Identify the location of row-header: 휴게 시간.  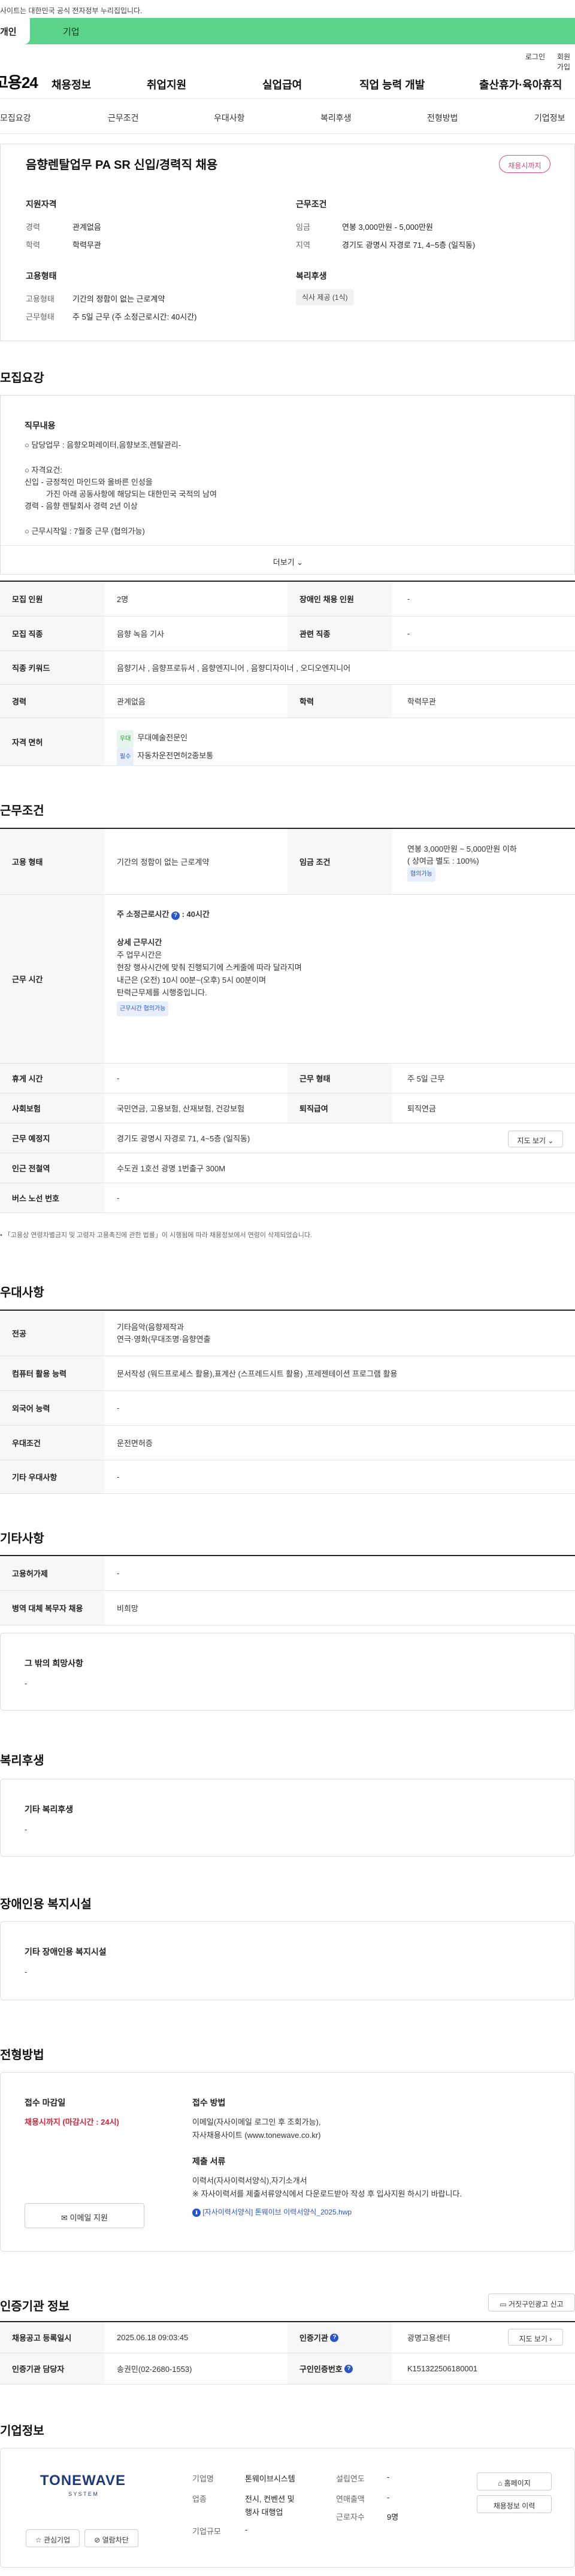
(52, 1078).